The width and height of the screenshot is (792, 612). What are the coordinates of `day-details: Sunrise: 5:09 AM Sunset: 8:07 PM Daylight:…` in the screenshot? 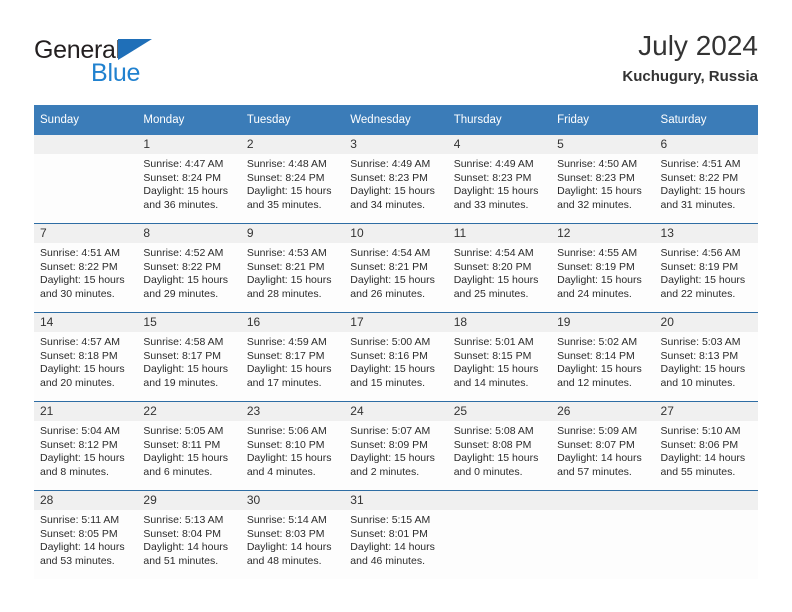 It's located at (602, 450).